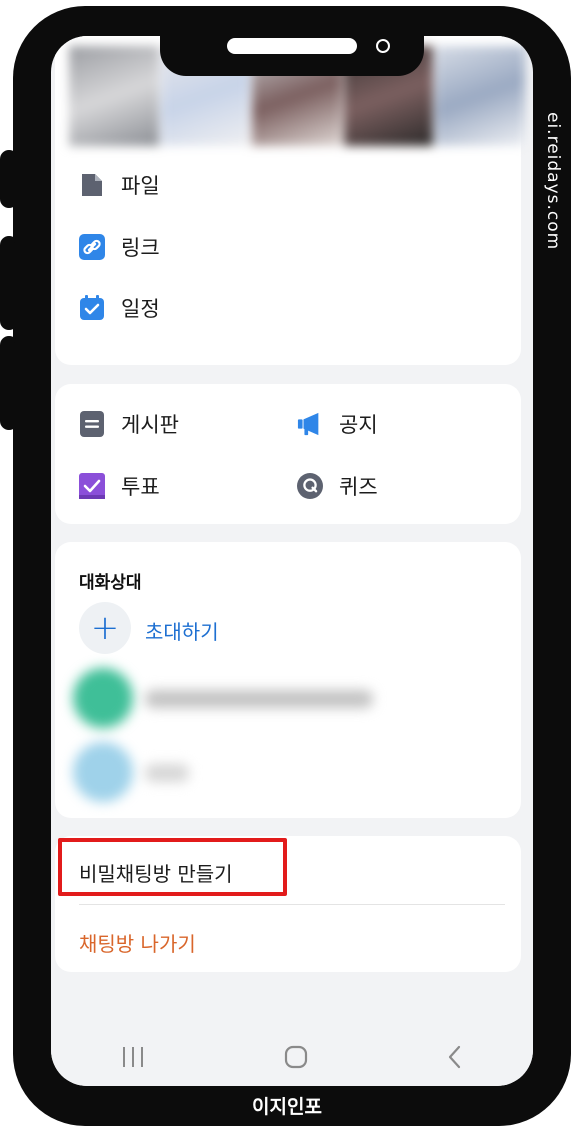 The width and height of the screenshot is (574, 1130). What do you see at coordinates (292, 46) in the screenshot?
I see `speaker` at bounding box center [292, 46].